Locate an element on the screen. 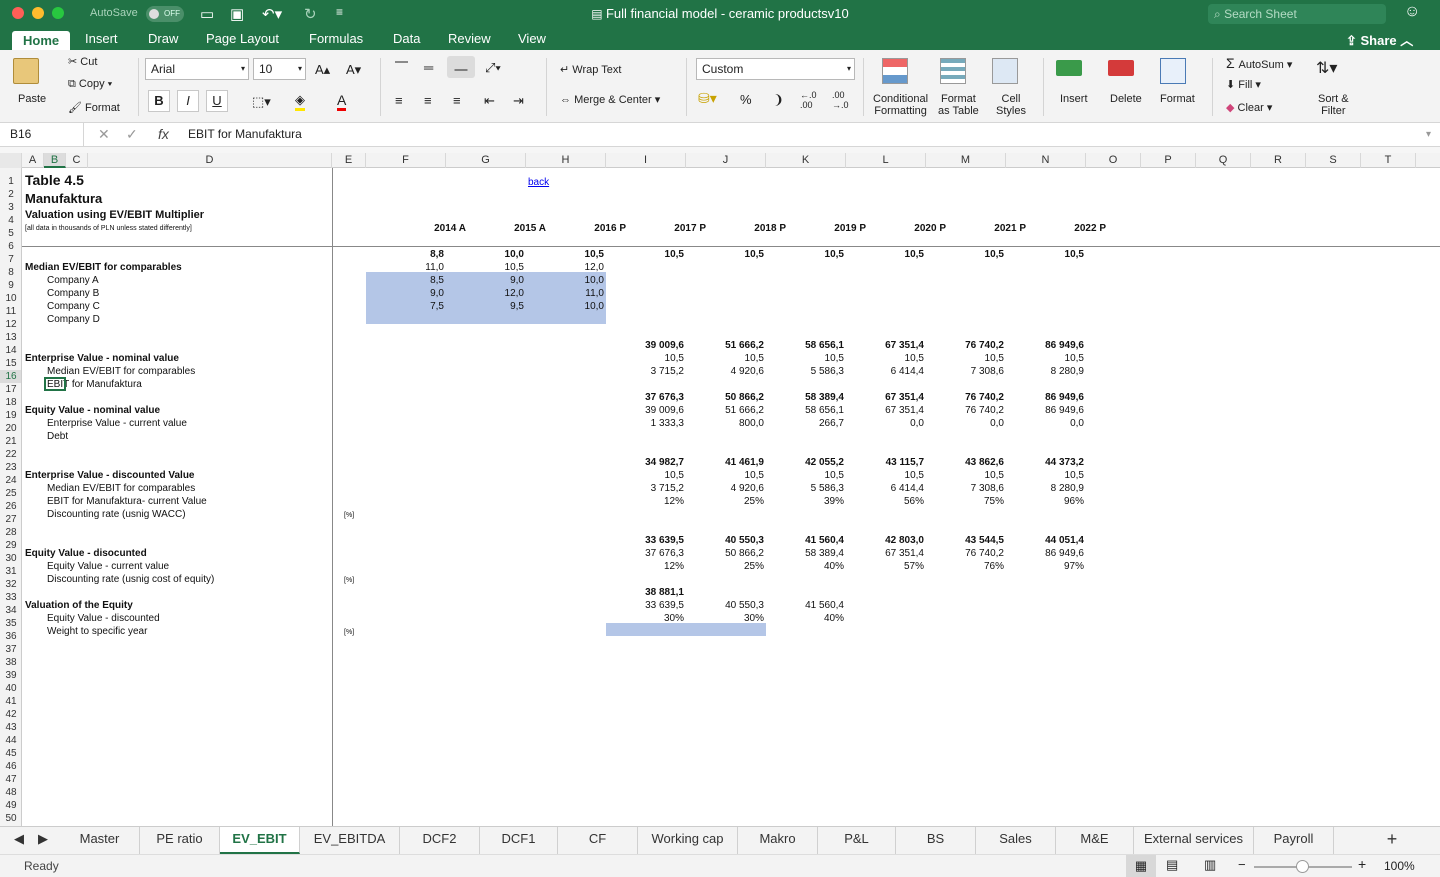 Image resolution: width=1440 pixels, height=877 pixels. cell-eq-nominal: 50 866,2 is located at coordinates (724, 397).